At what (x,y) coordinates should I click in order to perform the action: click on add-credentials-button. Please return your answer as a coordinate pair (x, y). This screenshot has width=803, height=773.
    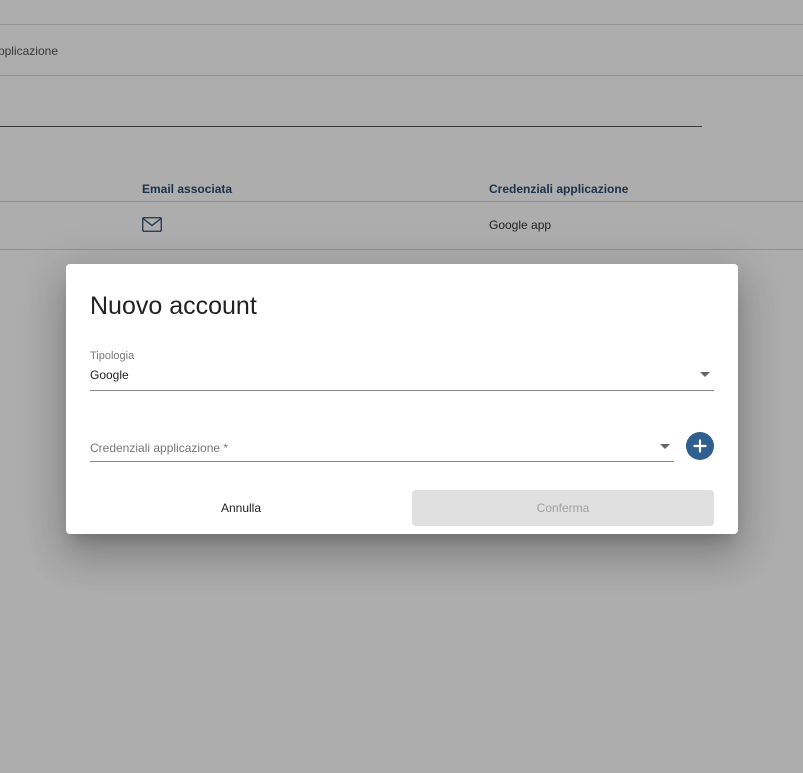
    Looking at the image, I should click on (700, 446).